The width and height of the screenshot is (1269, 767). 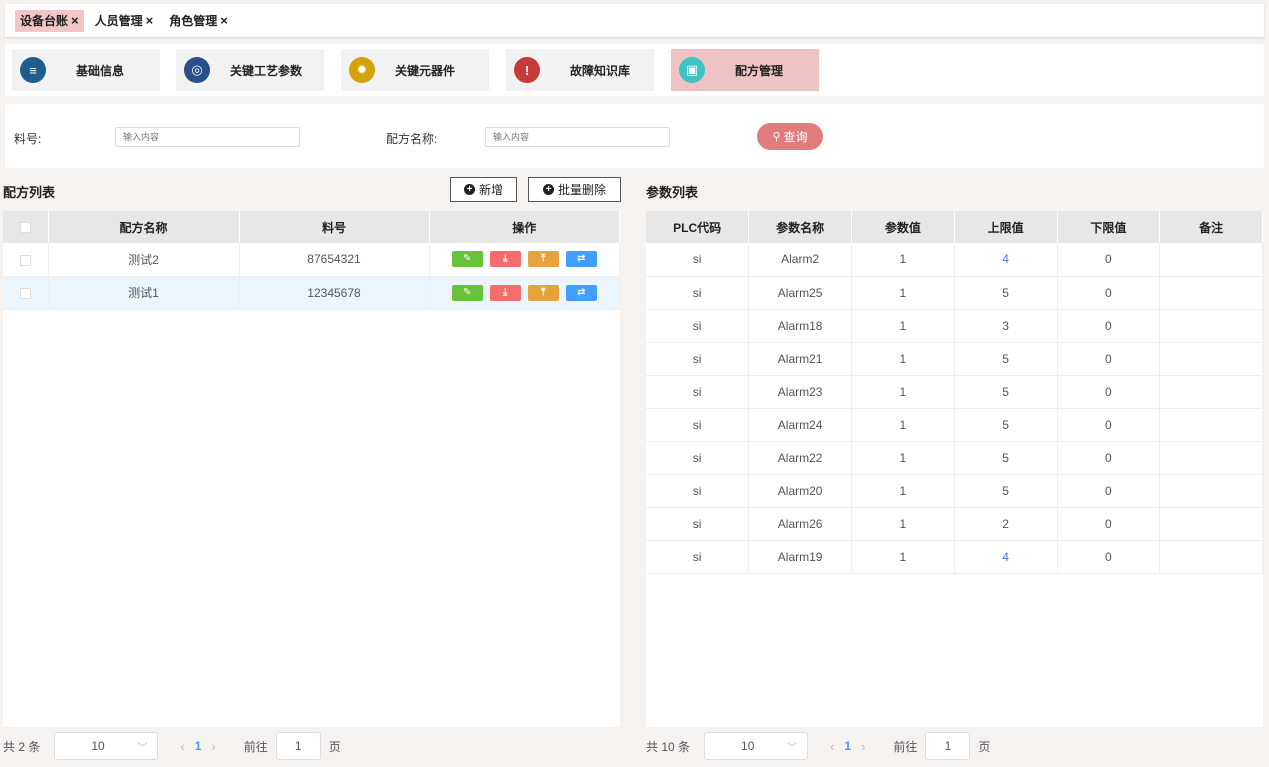 I want to click on module-key-components: ✹ 关键元器件, so click(x=415, y=70).